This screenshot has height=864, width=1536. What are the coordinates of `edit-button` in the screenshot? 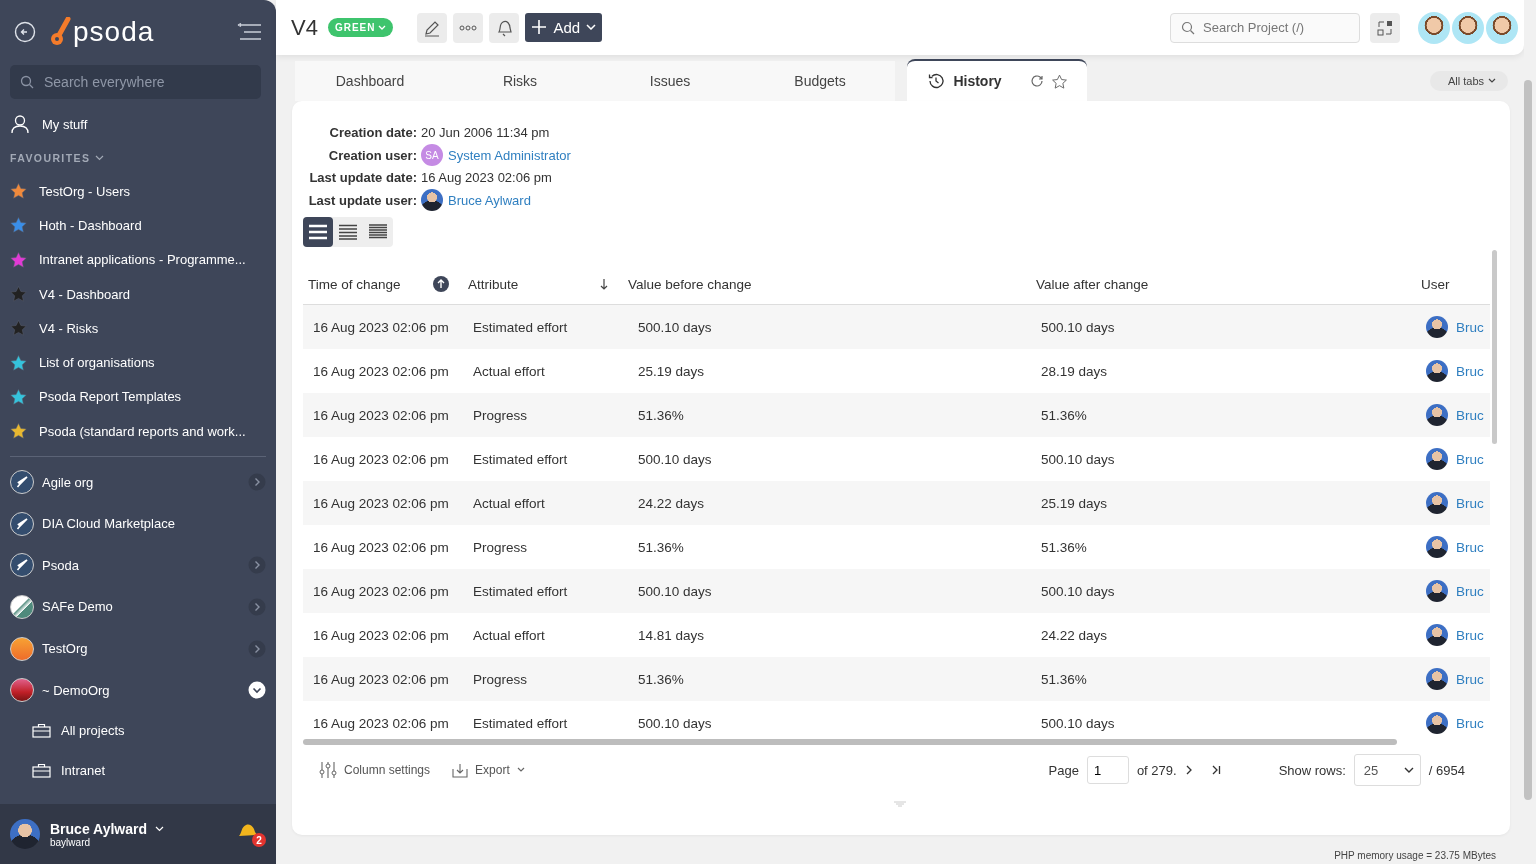 It's located at (432, 27).